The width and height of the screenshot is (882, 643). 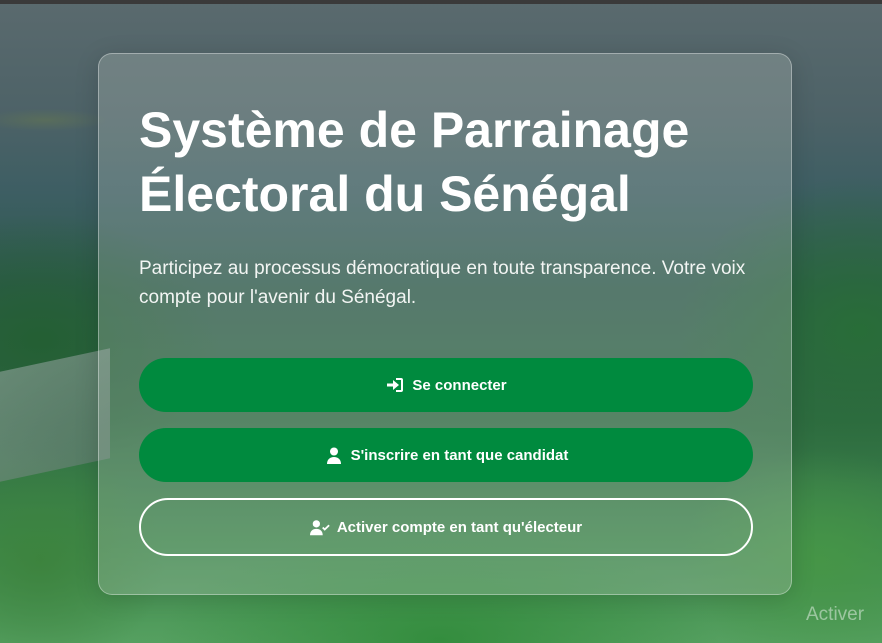 I want to click on background-building, so click(x=55, y=415).